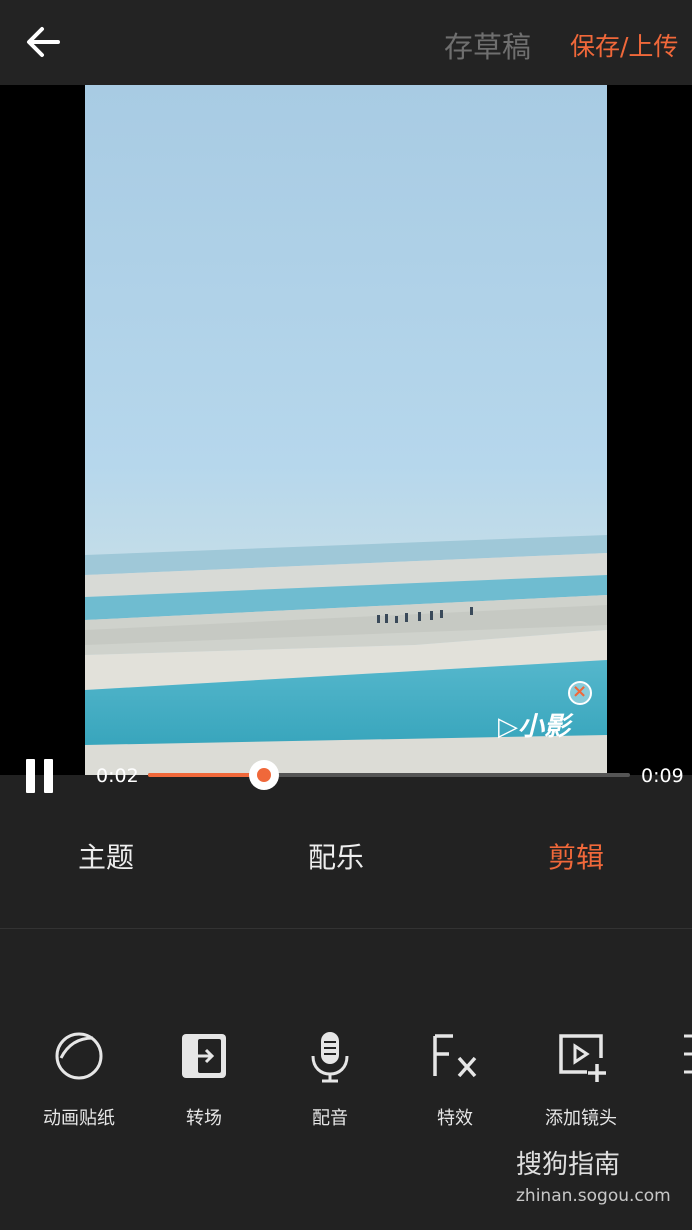 This screenshot has width=692, height=1230. What do you see at coordinates (79, 1118) in the screenshot?
I see `tool-label: 动画贴纸` at bounding box center [79, 1118].